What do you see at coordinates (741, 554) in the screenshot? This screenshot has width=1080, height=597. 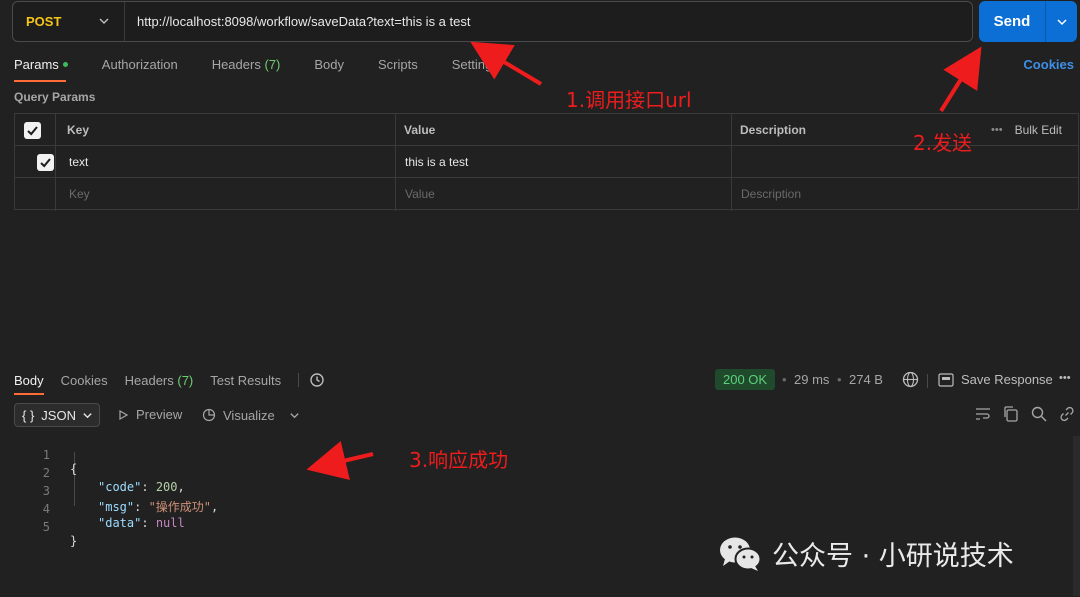 I see `wechat-icon` at bounding box center [741, 554].